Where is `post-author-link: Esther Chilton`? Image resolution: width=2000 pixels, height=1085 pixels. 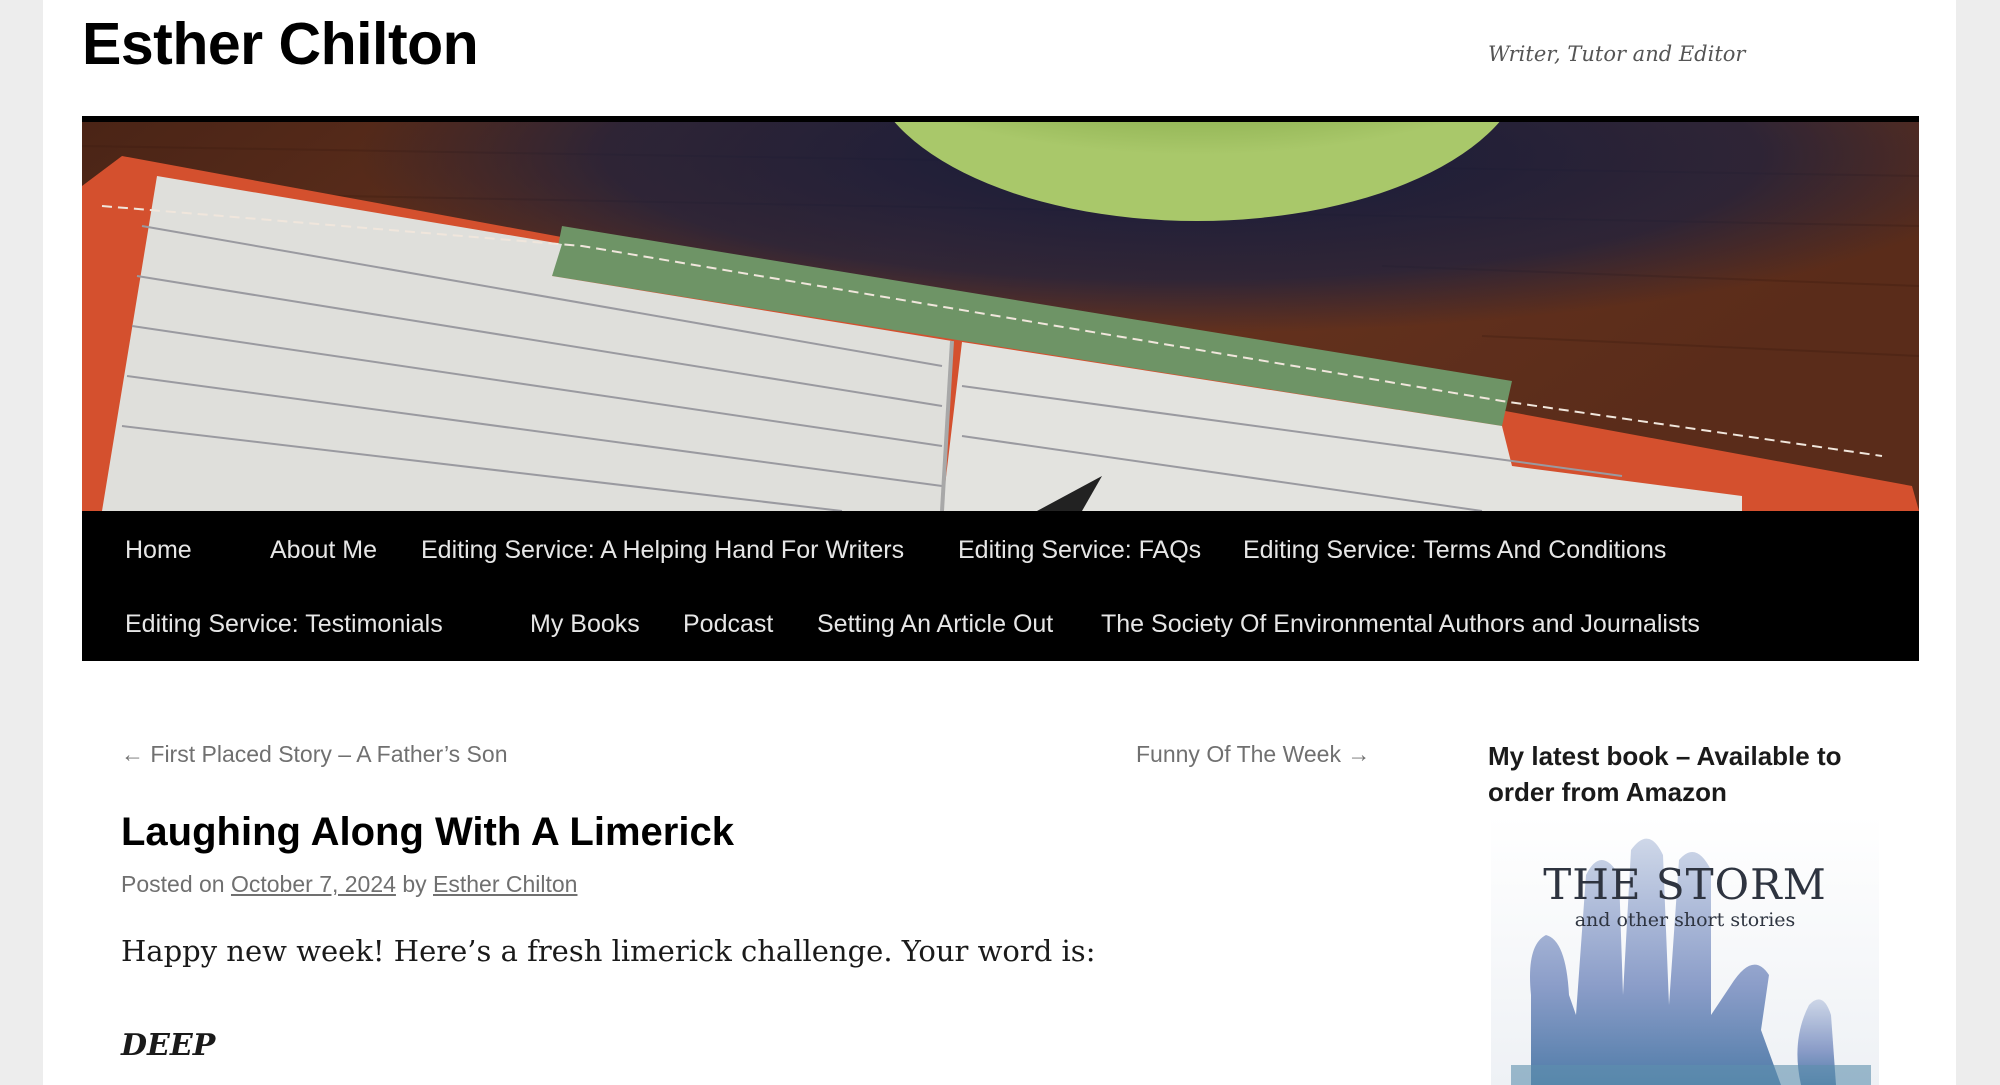
post-author-link: Esther Chilton is located at coordinates (505, 884).